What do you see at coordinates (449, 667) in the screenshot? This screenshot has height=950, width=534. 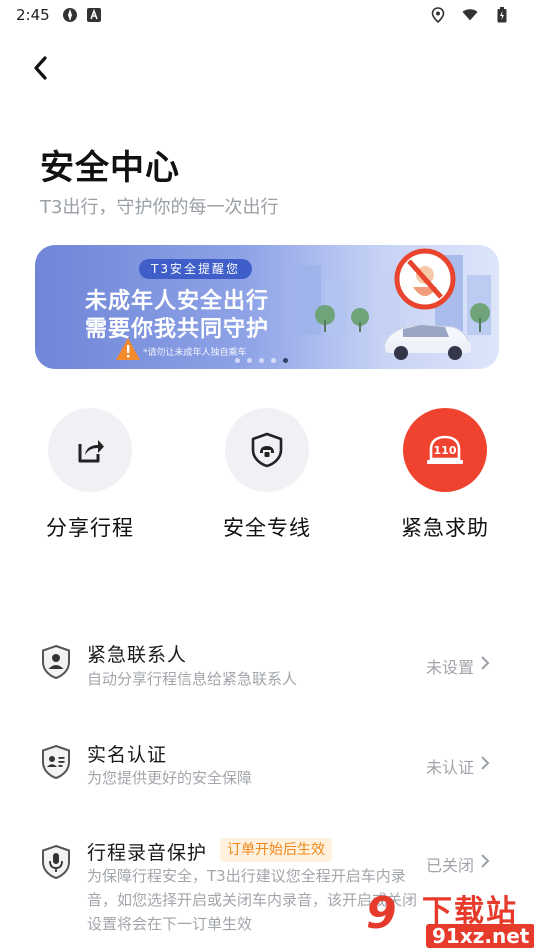 I see `emergency-contact-status: 未设置` at bounding box center [449, 667].